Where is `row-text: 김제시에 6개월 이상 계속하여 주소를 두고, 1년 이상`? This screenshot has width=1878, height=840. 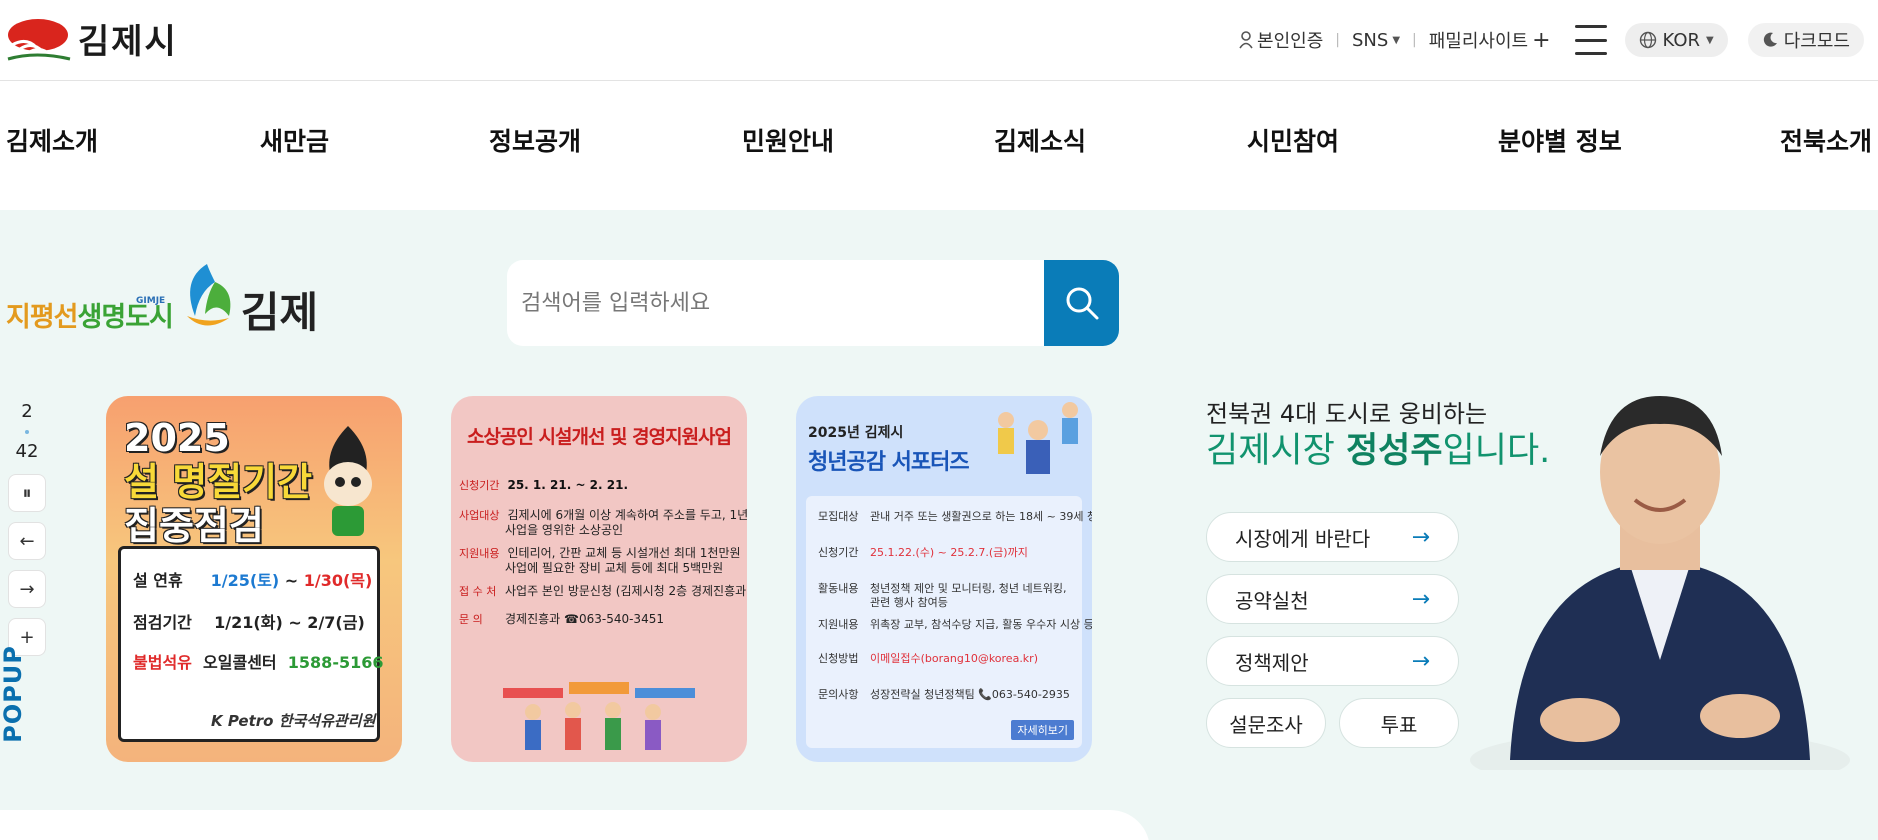
row-text: 김제시에 6개월 이상 계속하여 주소를 두고, 1년 이상 is located at coordinates (627, 515).